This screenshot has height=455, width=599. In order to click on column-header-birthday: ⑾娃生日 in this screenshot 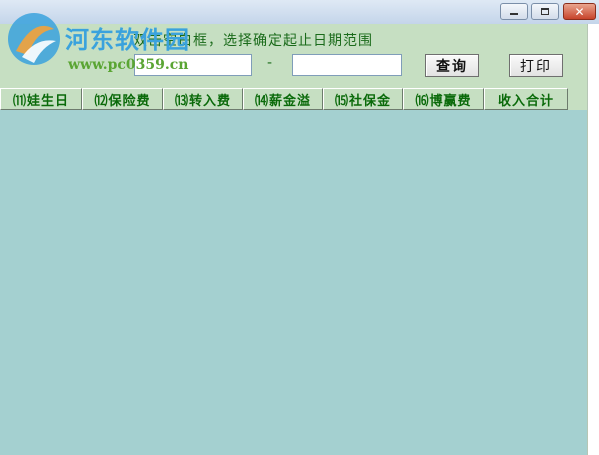, I will do `click(41, 99)`.